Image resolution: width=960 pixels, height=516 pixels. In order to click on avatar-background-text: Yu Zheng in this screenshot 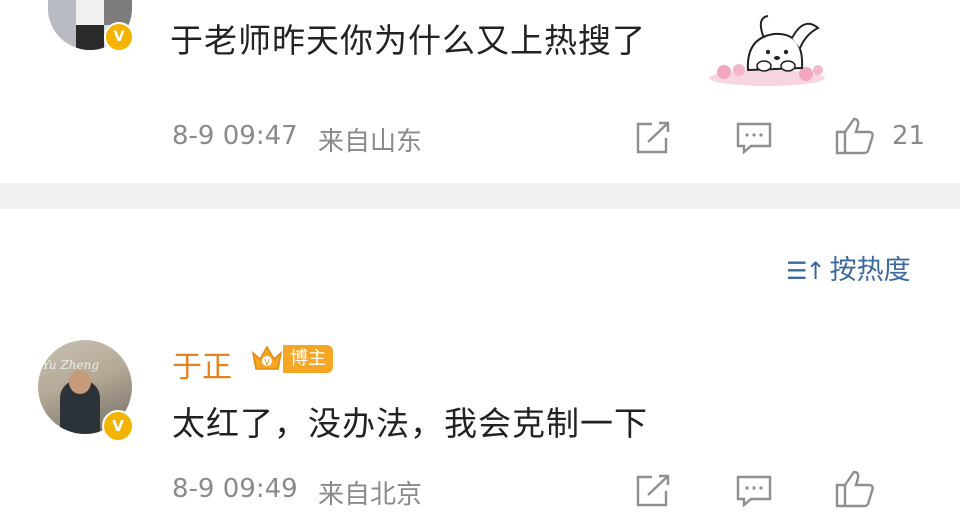, I will do `click(70, 365)`.